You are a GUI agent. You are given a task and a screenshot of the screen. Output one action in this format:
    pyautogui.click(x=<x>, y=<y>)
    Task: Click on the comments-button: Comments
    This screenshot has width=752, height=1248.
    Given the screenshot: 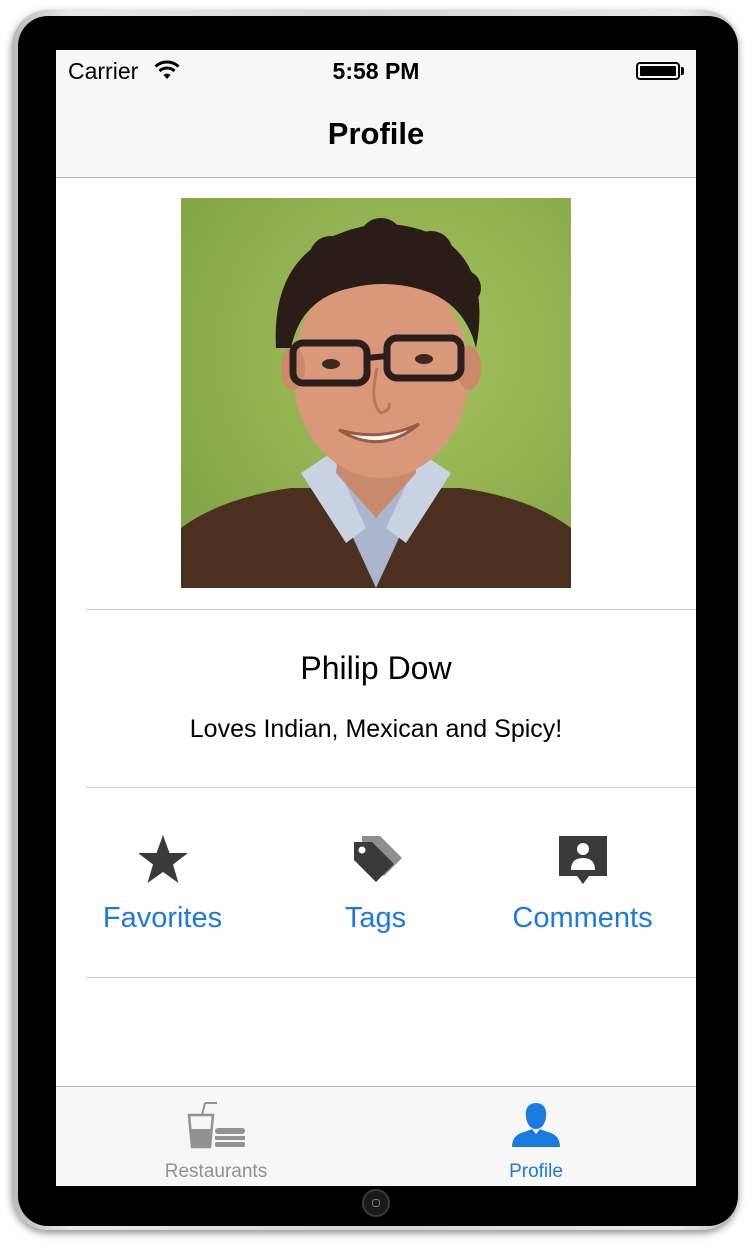 What is the action you would take?
    pyautogui.click(x=582, y=890)
    